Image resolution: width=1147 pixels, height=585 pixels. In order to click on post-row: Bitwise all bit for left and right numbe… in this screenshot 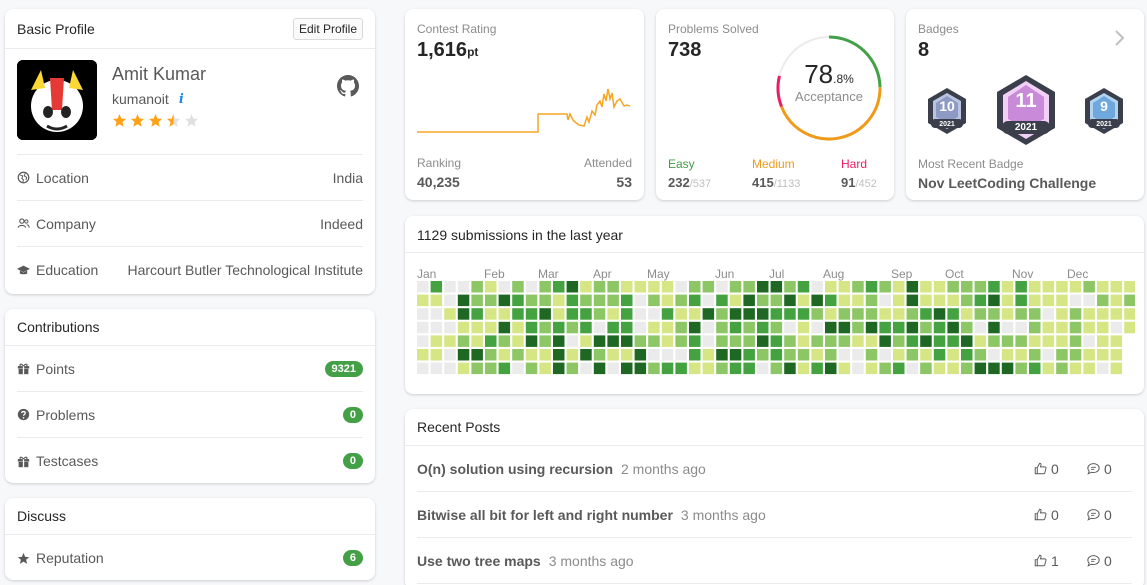, I will do `click(774, 515)`.